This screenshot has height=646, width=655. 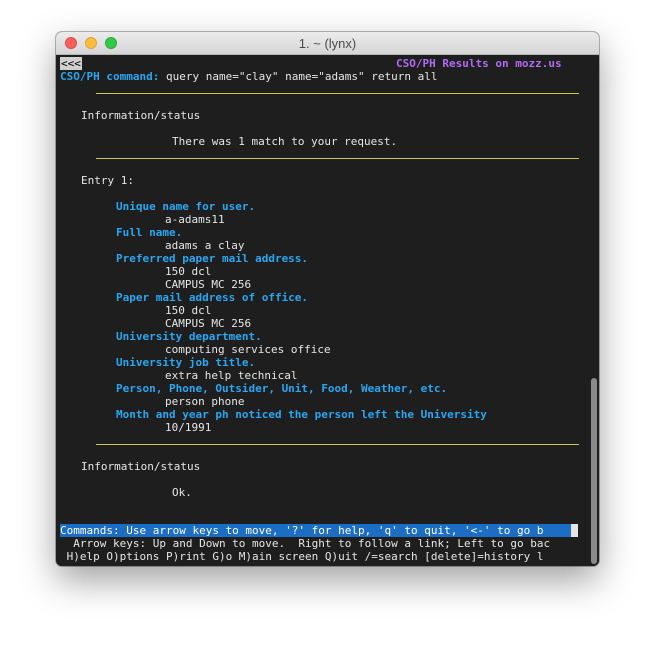 I want to click on title-bar: 1. ~ (lynx), so click(x=327, y=43).